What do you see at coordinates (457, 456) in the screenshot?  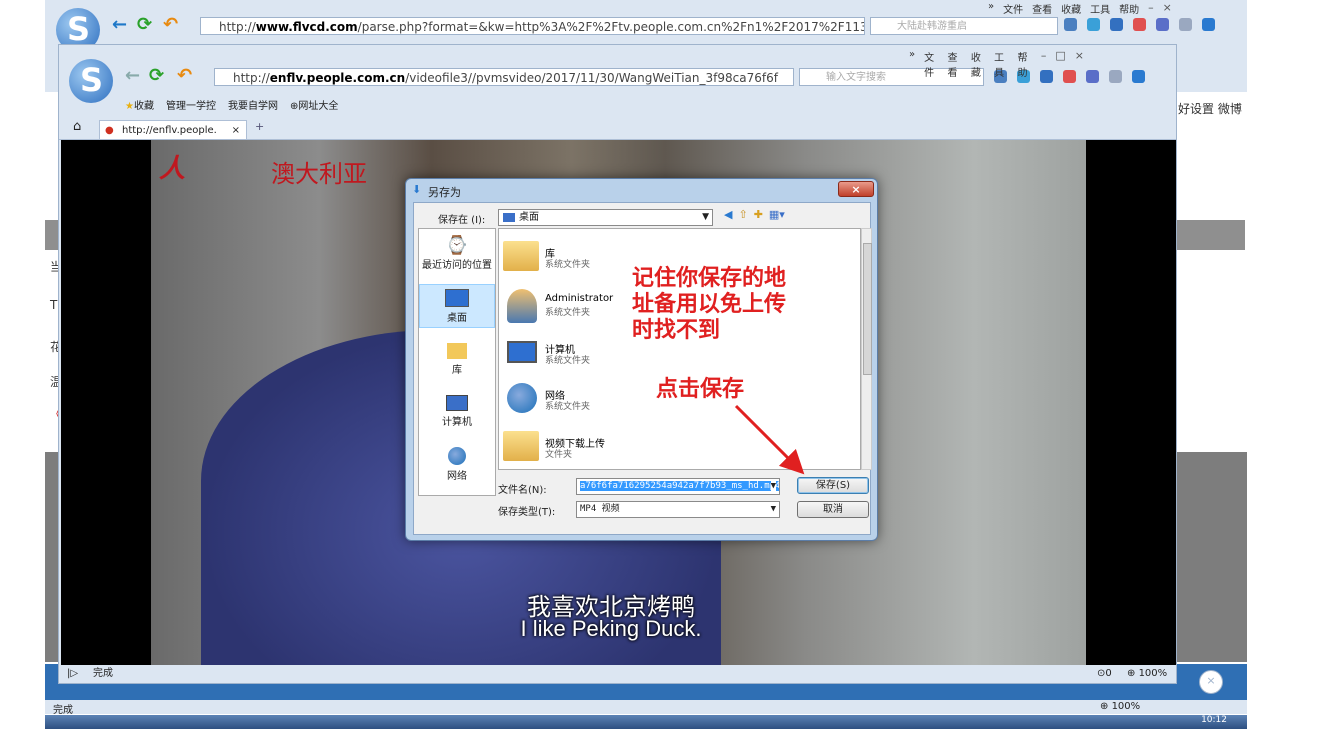 I see `network-icon` at bounding box center [457, 456].